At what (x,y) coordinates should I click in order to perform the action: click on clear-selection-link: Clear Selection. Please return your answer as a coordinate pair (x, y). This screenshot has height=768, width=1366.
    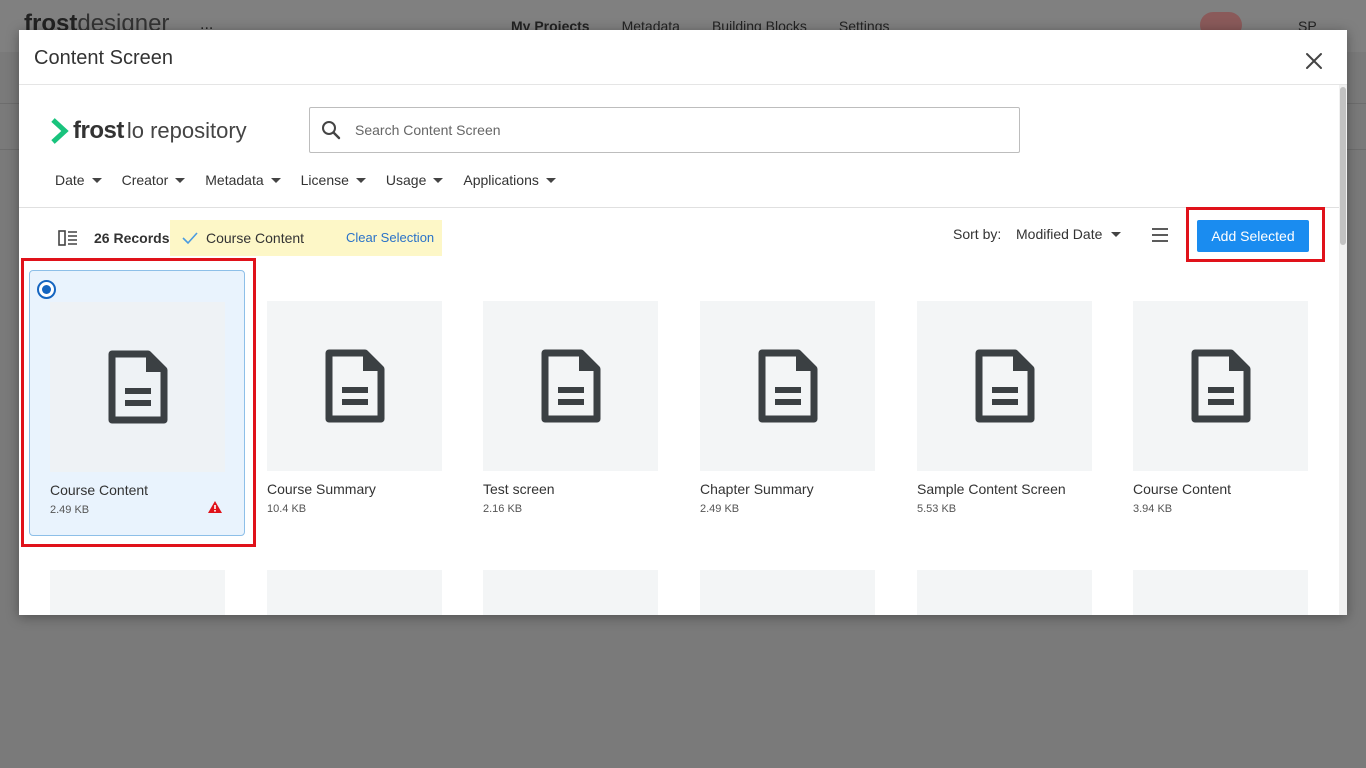
    Looking at the image, I should click on (390, 237).